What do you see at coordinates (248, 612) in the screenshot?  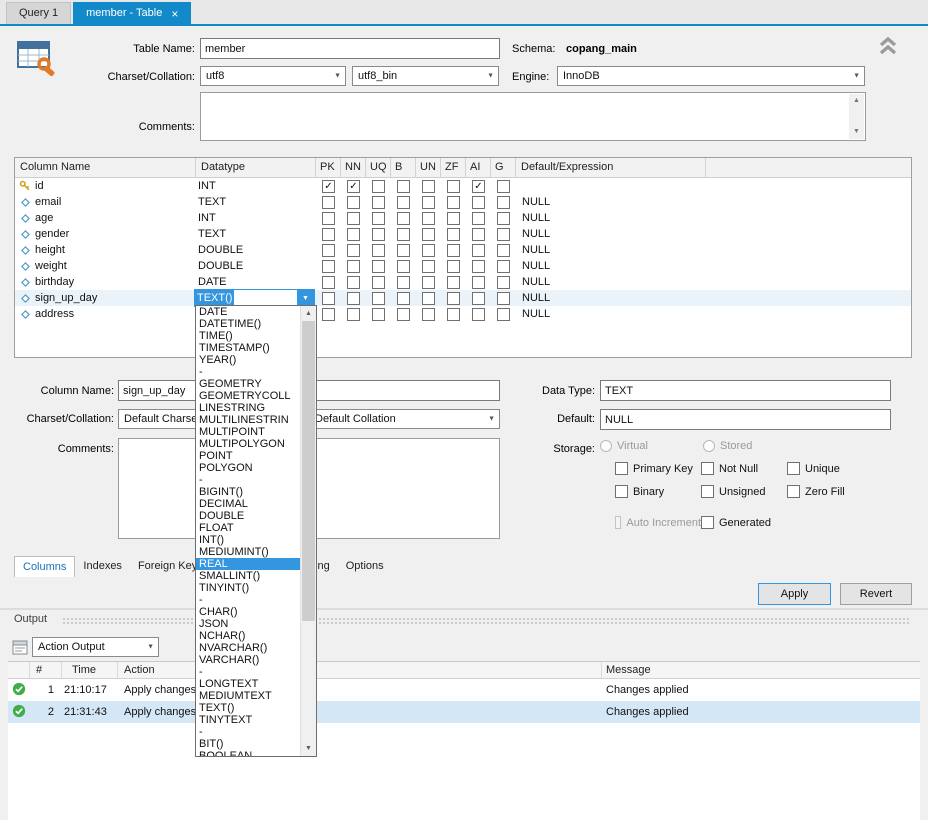 I see `datatype-option: CHAR()` at bounding box center [248, 612].